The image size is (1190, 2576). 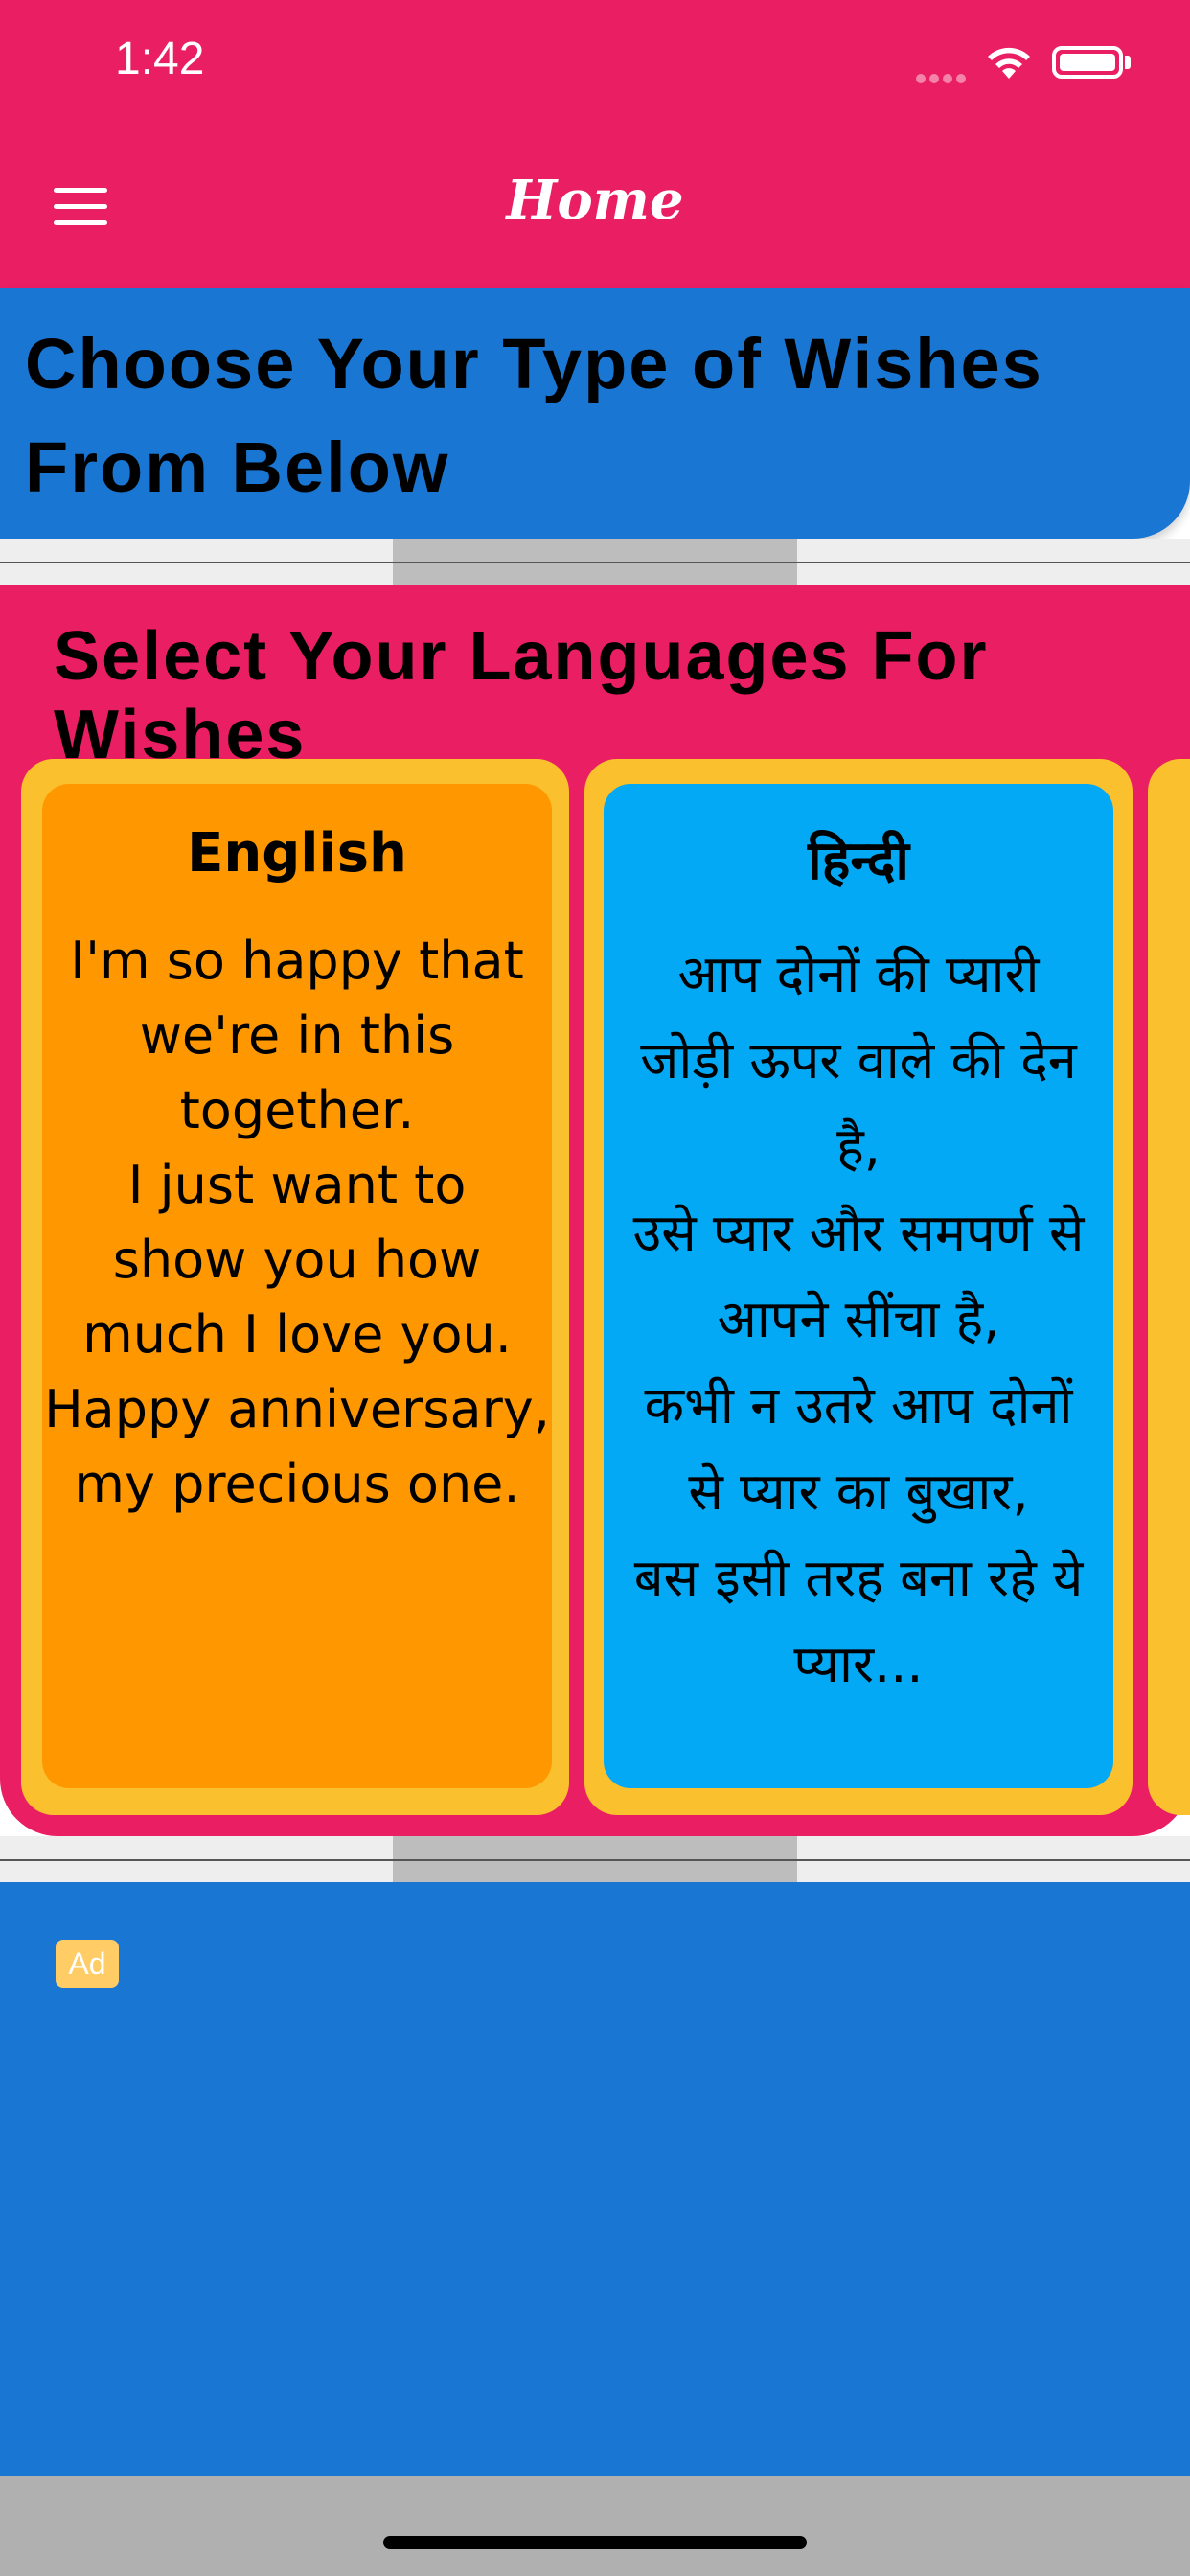 What do you see at coordinates (1128, 63) in the screenshot?
I see `battery-tip` at bounding box center [1128, 63].